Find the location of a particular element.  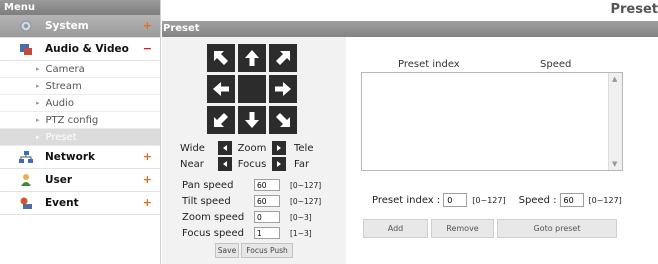

focus-speed-range: [1~3] is located at coordinates (301, 233).